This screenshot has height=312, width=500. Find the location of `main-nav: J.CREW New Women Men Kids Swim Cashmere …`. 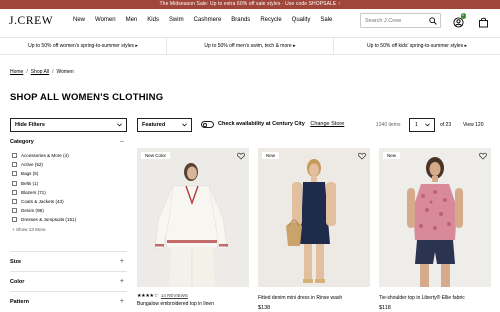

main-nav: J.CREW New Women Men Kids Swim Cashmere … is located at coordinates (250, 21).